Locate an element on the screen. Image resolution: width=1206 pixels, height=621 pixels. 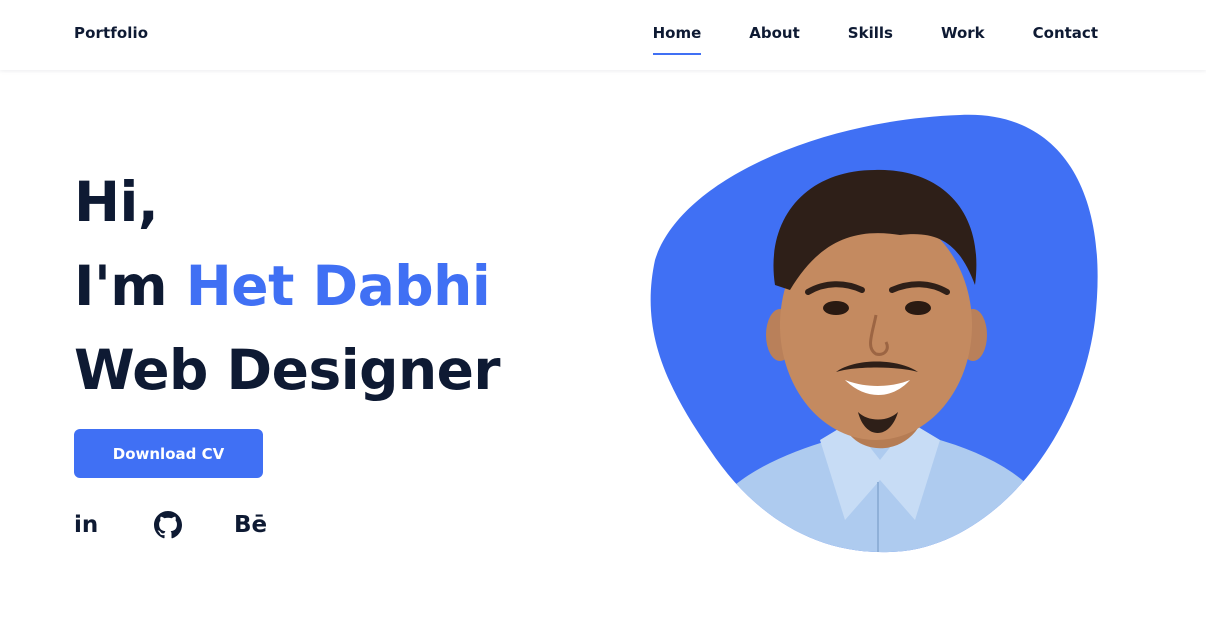
hero-name: Het Dabhi is located at coordinates (338, 286).